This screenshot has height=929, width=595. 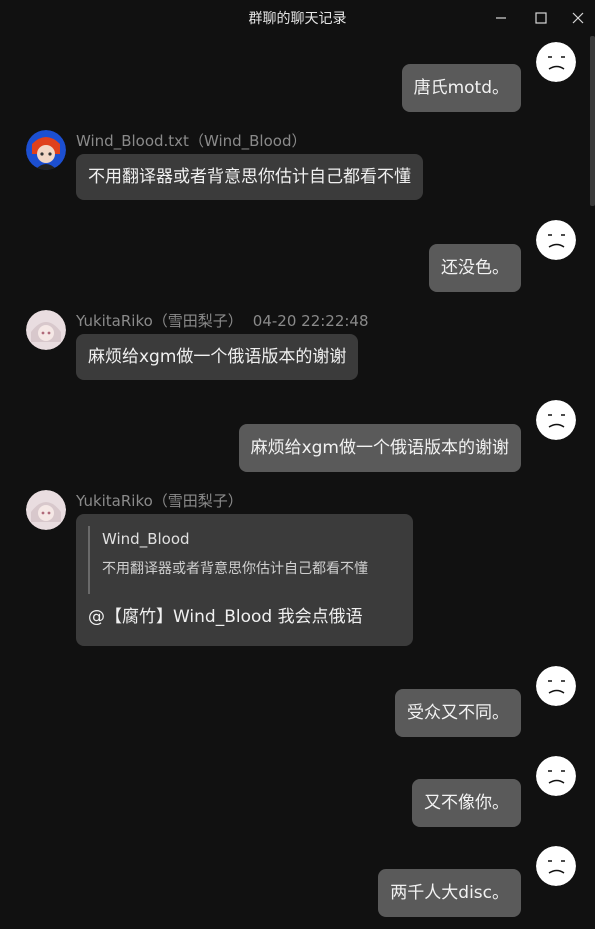 I want to click on message-bubble: 两千人大disc。, so click(x=449, y=893).